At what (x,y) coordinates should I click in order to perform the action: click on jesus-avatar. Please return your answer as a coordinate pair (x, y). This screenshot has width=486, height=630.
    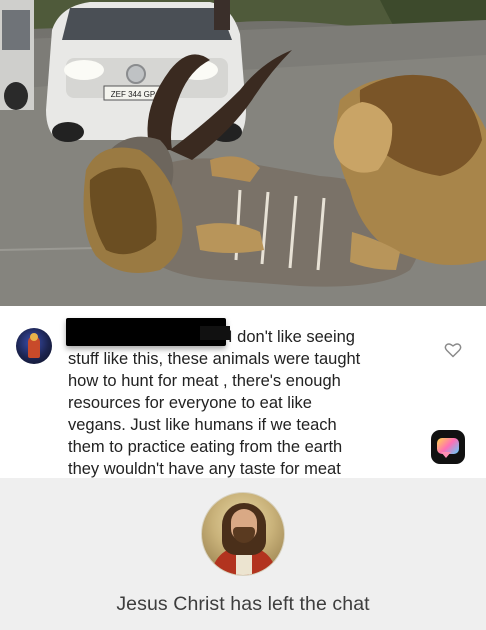
    Looking at the image, I should click on (243, 534).